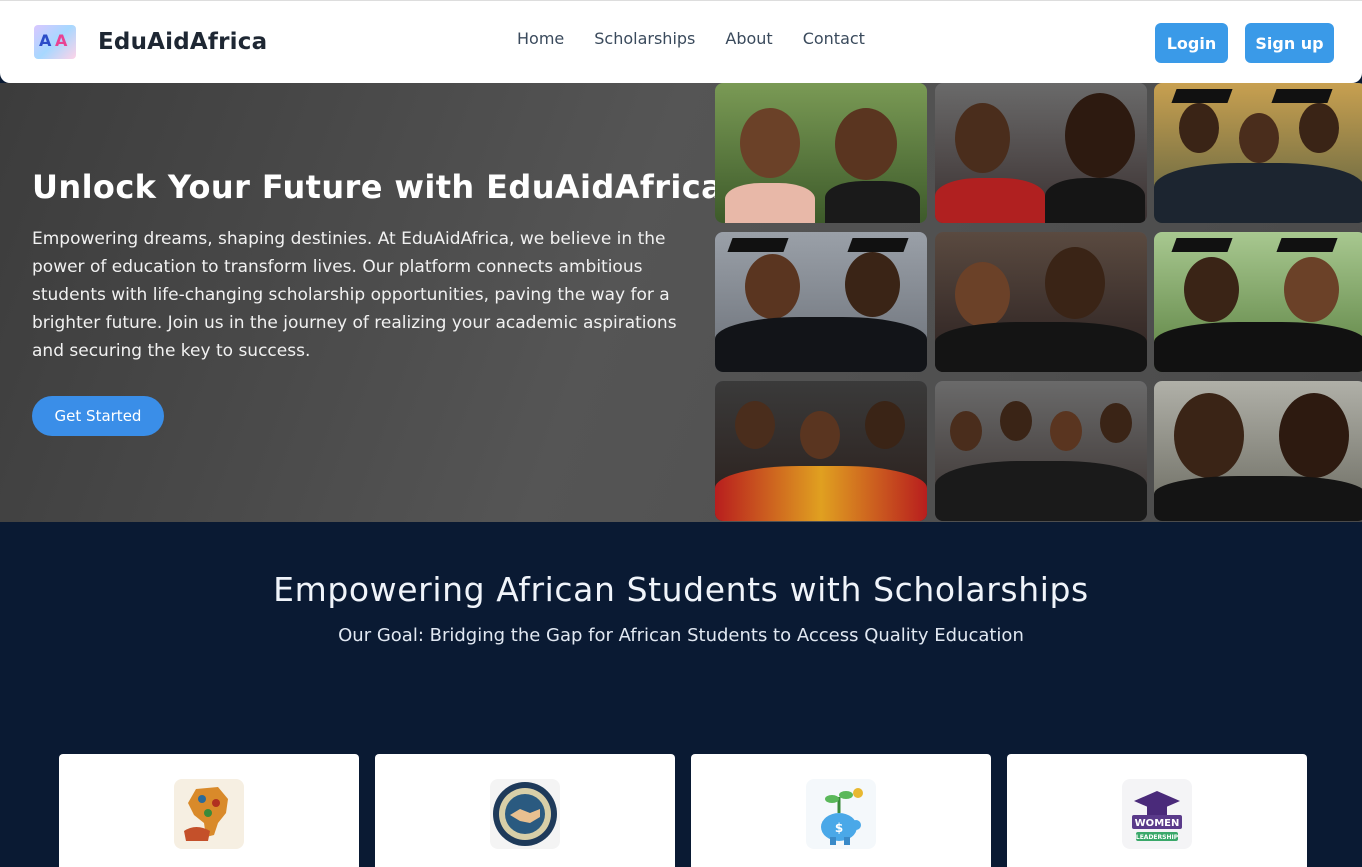  Describe the element at coordinates (525, 814) in the screenshot. I see `handshake-icon` at that location.